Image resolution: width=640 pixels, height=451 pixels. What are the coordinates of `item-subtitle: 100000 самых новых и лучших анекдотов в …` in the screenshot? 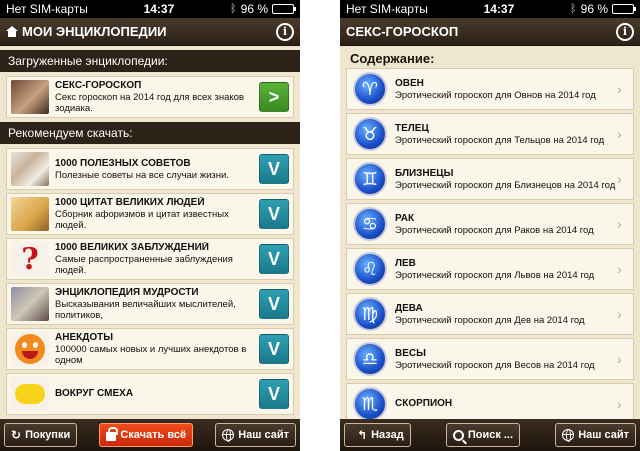 It's located at (151, 355).